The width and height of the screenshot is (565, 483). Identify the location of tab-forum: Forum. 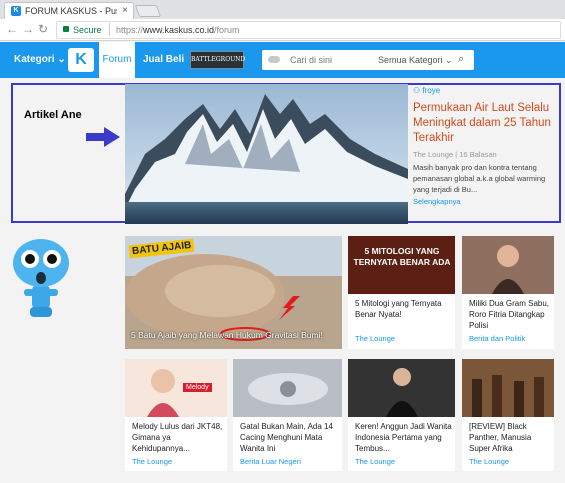
(117, 60).